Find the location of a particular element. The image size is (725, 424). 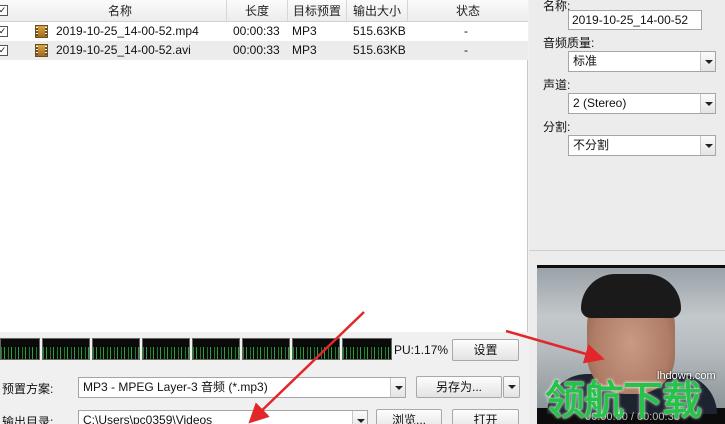

audio-quality-label: 音频质量: is located at coordinates (569, 43).